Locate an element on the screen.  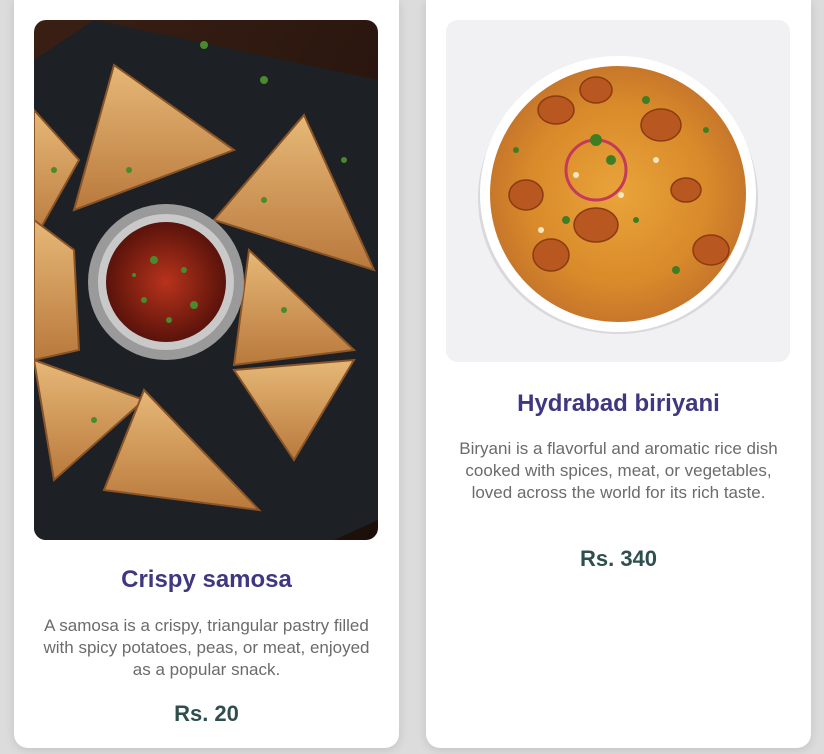
food-title: Hydrabad biriyani is located at coordinates (618, 403).